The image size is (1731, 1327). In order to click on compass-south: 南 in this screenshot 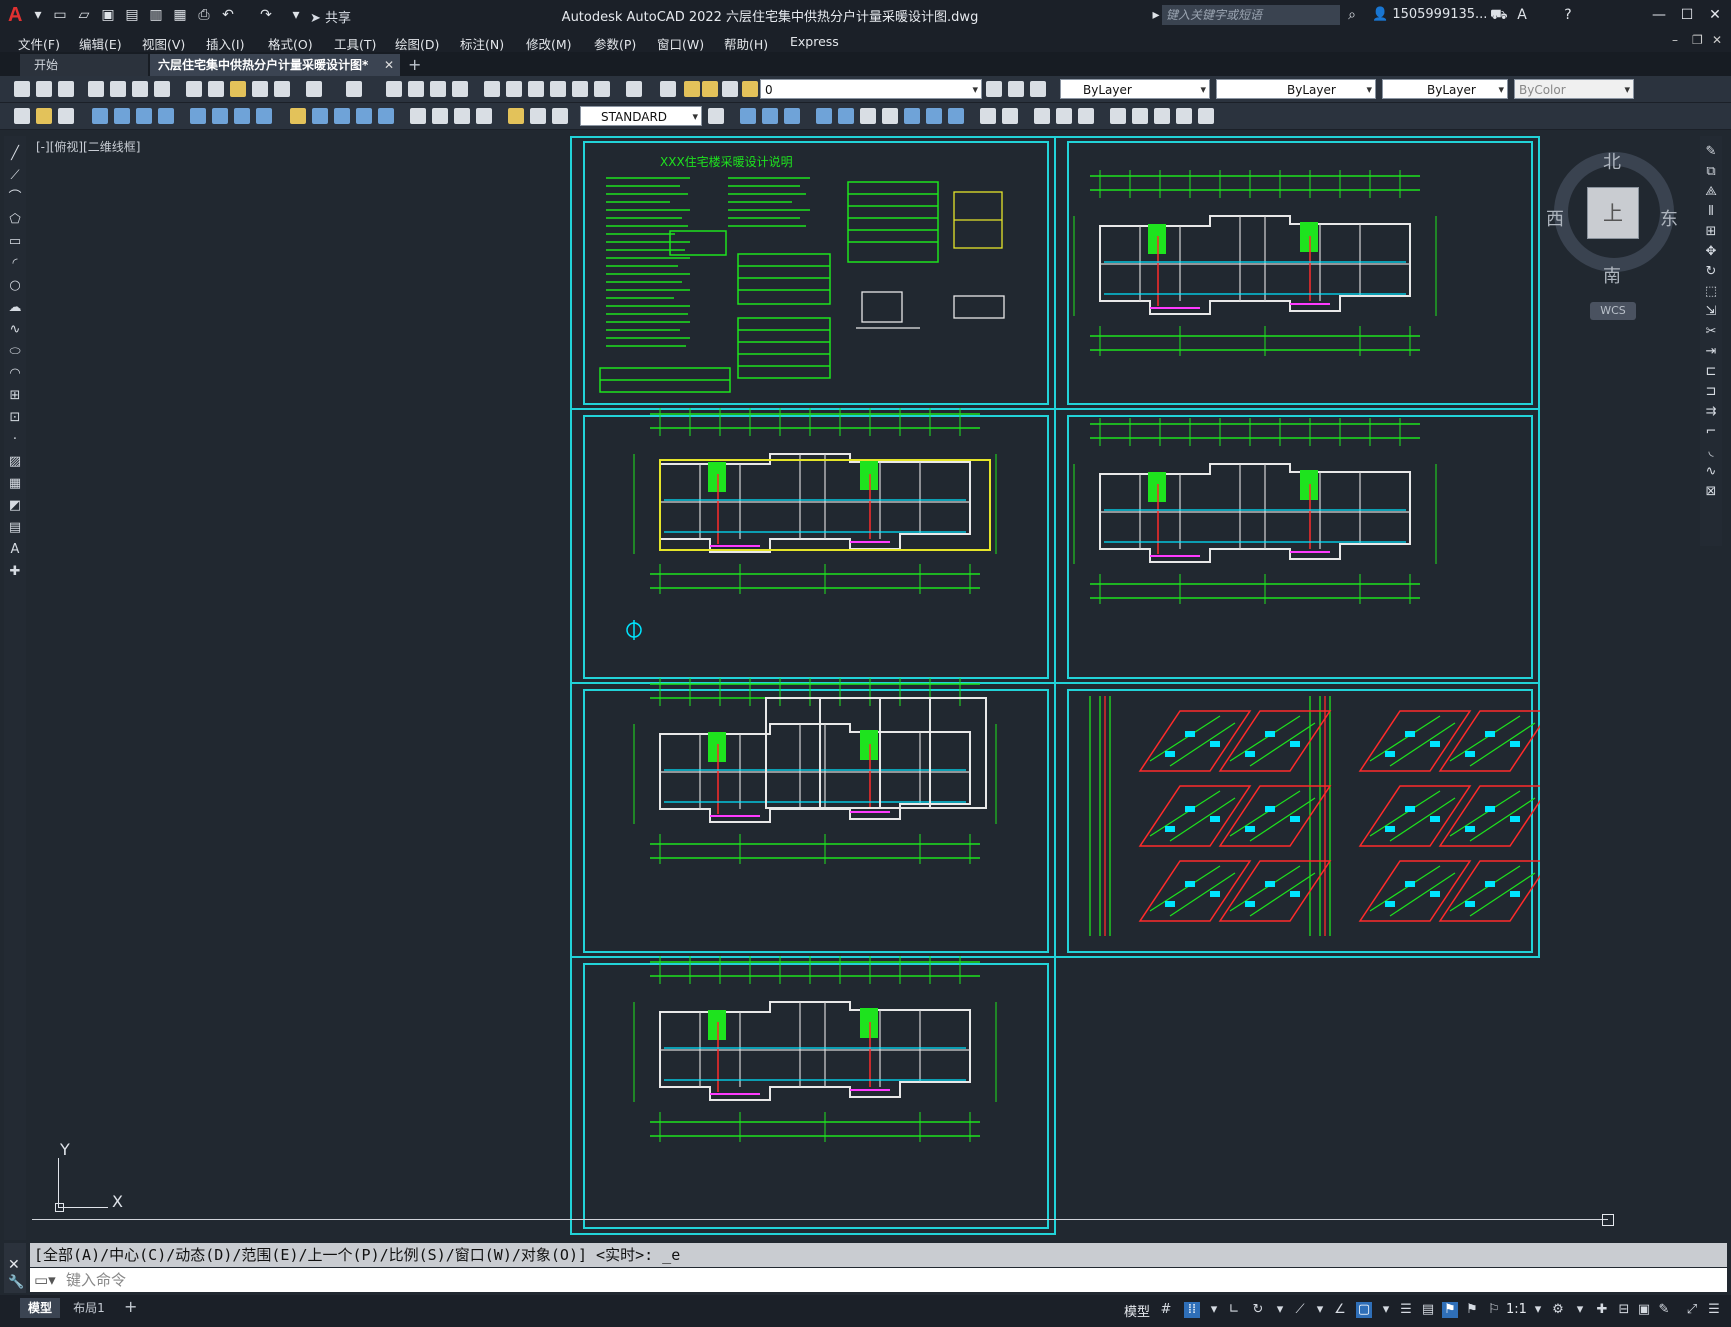, I will do `click(1612, 275)`.